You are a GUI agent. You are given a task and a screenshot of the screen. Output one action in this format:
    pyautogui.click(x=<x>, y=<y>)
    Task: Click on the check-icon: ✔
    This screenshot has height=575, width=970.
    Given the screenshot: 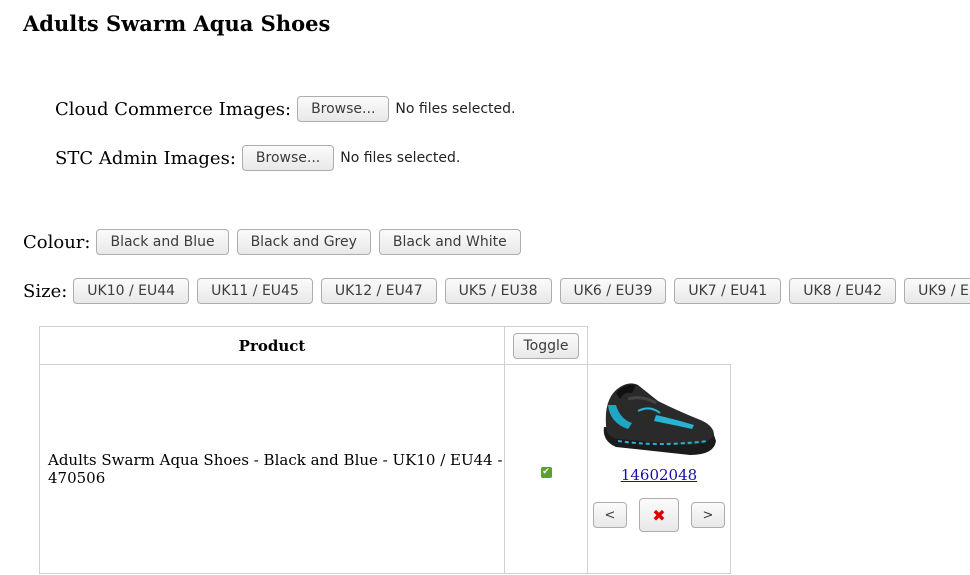 What is the action you would take?
    pyautogui.click(x=546, y=472)
    